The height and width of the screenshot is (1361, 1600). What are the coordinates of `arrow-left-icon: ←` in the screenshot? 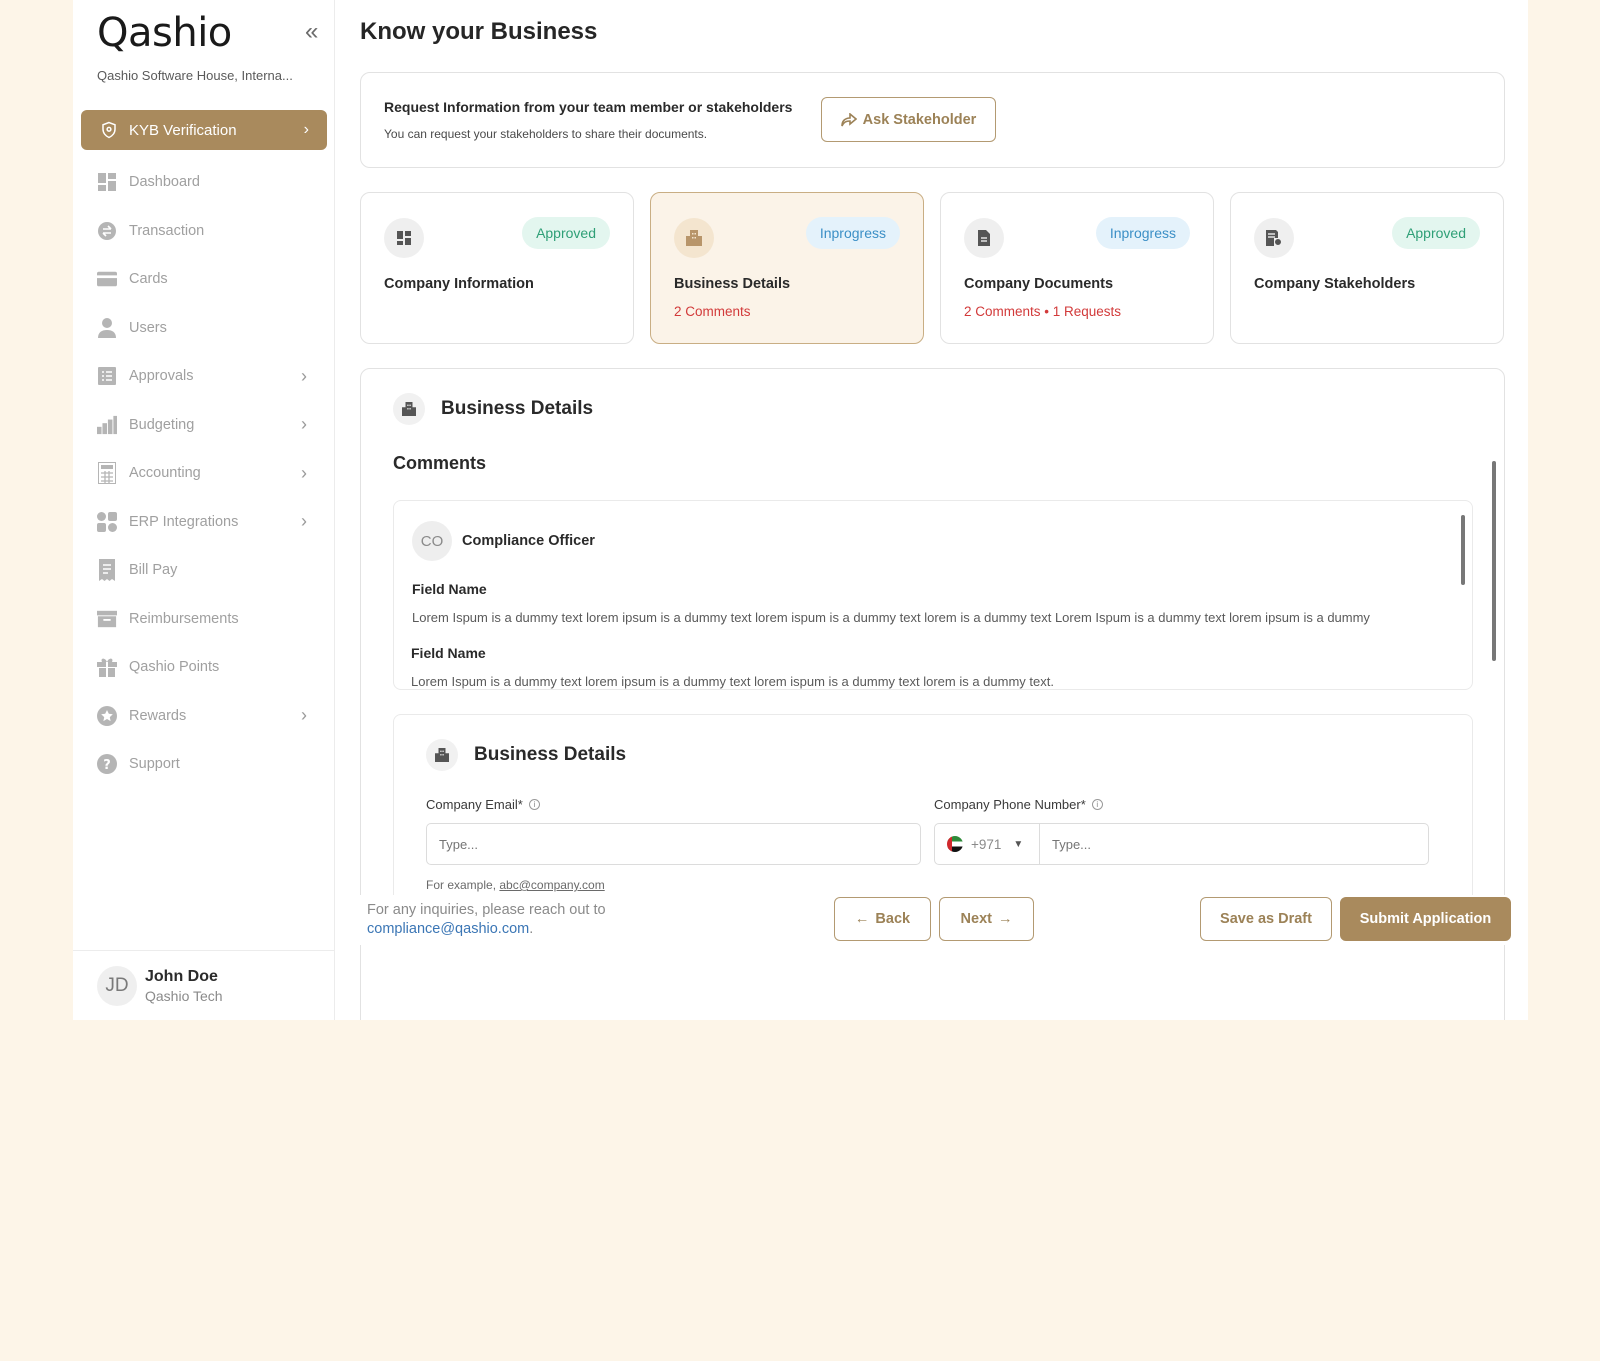 It's located at (862, 919).